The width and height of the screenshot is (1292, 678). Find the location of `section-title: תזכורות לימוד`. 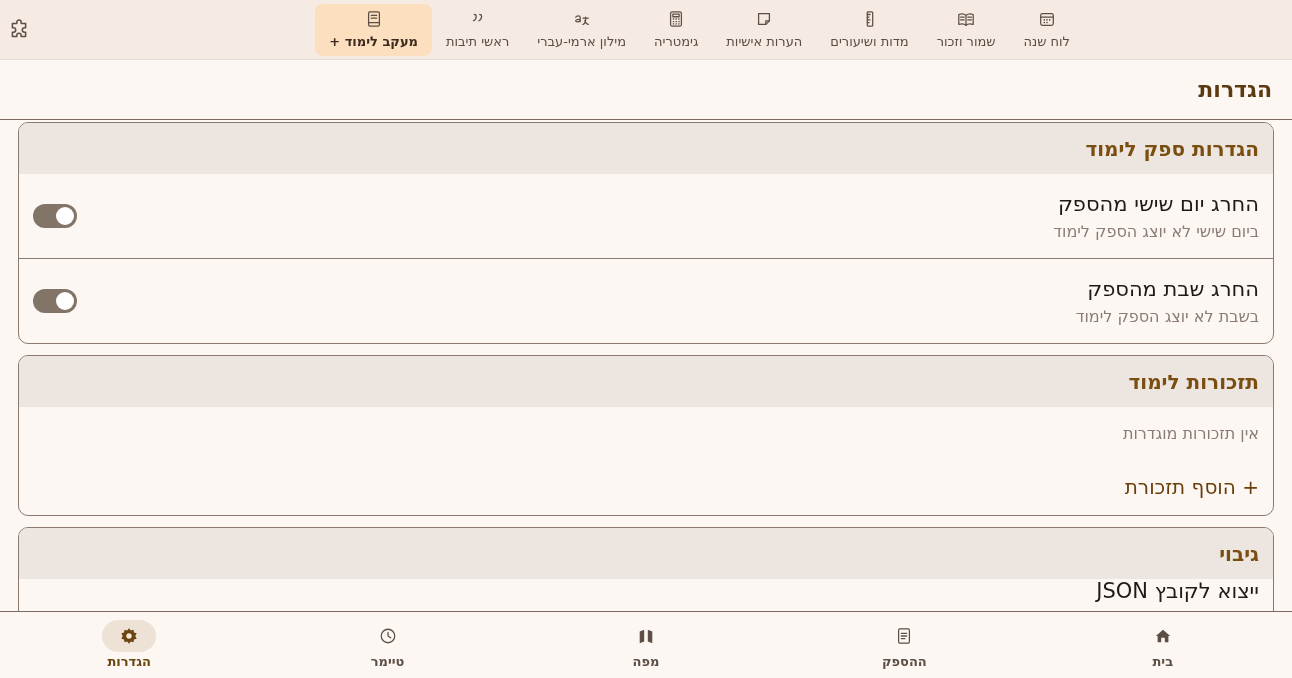

section-title: תזכורות לימוד is located at coordinates (1193, 381).